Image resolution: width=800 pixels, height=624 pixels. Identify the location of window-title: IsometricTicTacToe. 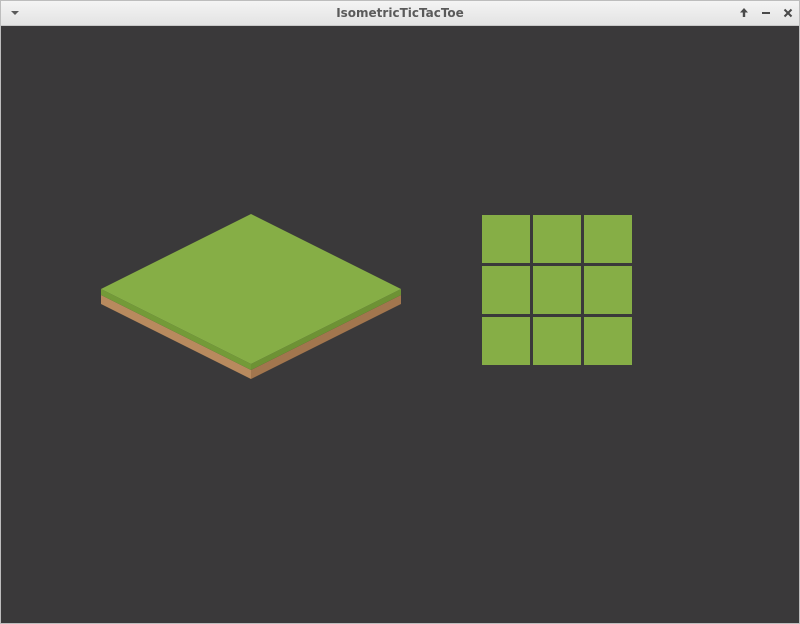
(400, 13).